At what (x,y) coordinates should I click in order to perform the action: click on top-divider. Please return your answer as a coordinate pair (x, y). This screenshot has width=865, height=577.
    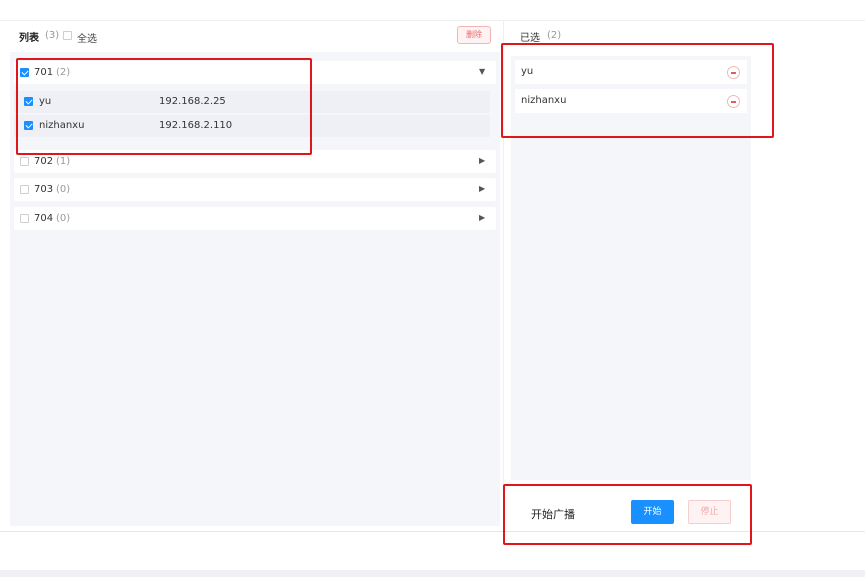
    Looking at the image, I should click on (432, 20).